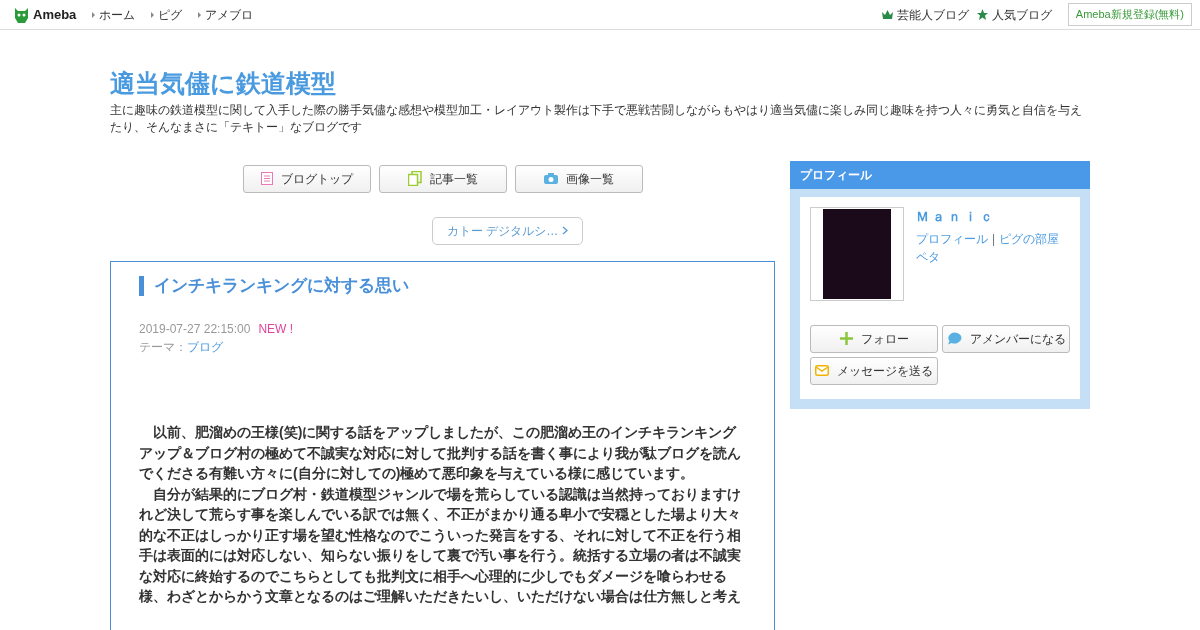  Describe the element at coordinates (167, 14) in the screenshot. I see `nav-link: ピグ` at that location.